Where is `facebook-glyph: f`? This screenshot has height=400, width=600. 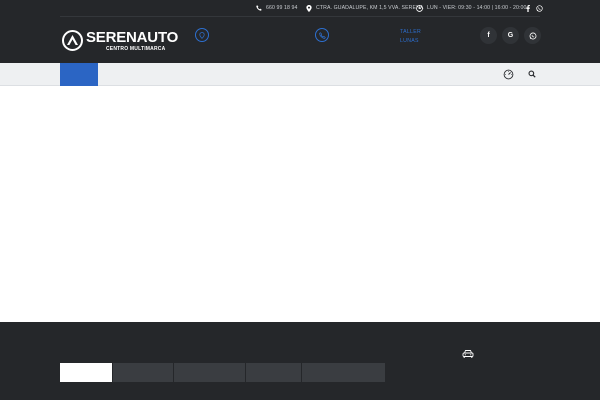
facebook-glyph: f is located at coordinates (488, 35).